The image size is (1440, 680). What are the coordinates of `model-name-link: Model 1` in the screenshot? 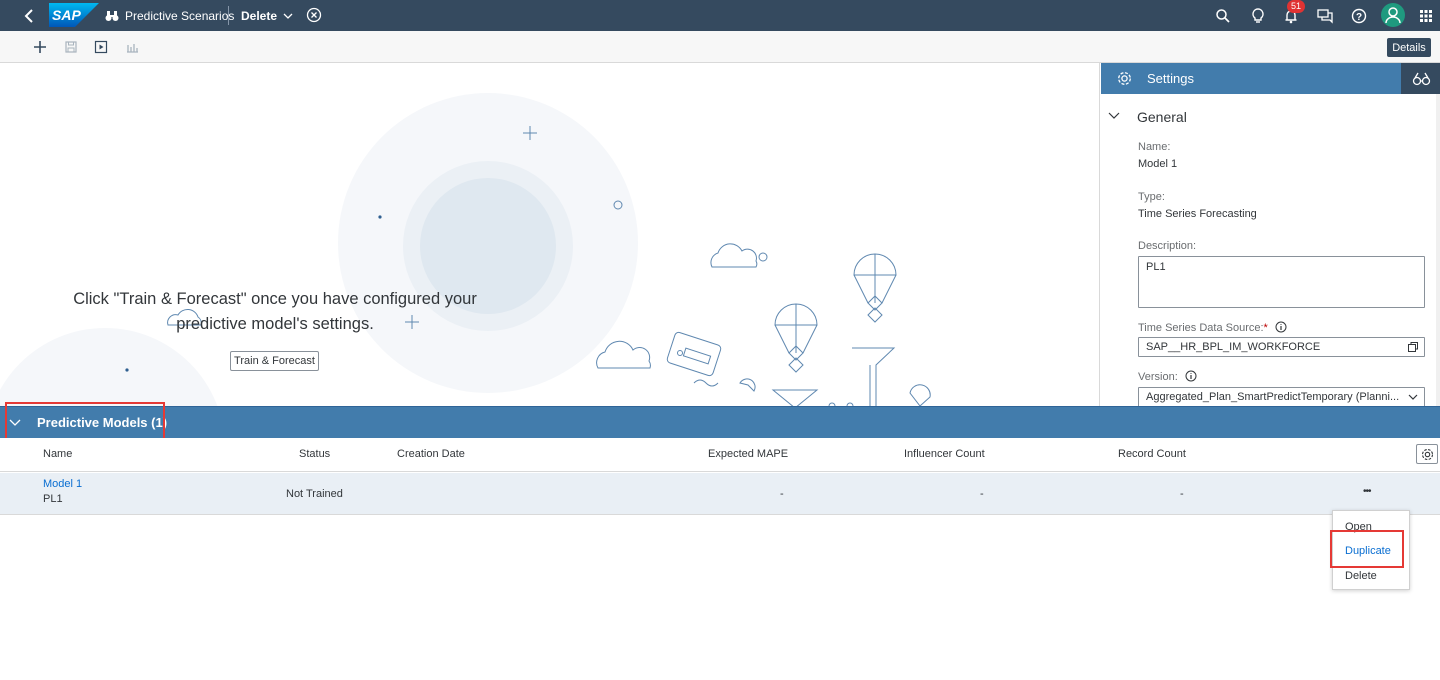 It's located at (62, 484).